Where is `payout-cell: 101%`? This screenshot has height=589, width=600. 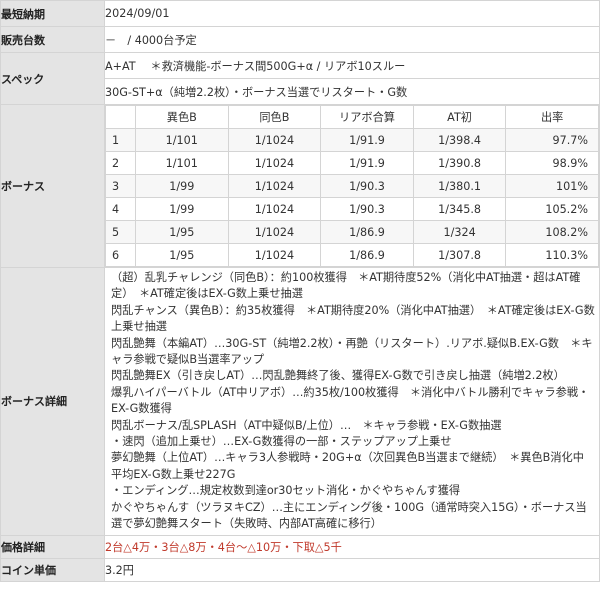 payout-cell: 101% is located at coordinates (552, 186).